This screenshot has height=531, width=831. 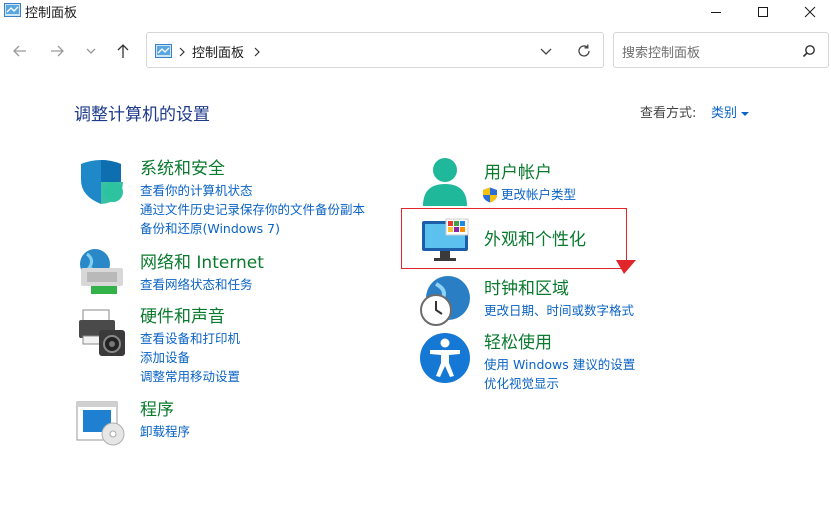 I want to click on arrow-up-icon, so click(x=123, y=51).